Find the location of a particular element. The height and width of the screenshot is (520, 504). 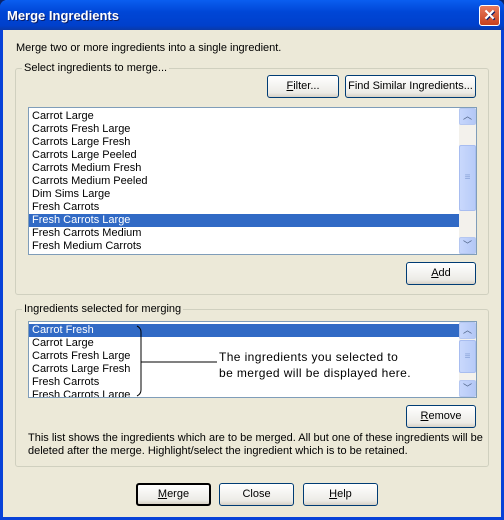

list-item: Fresh Carrots is located at coordinates (252, 207).